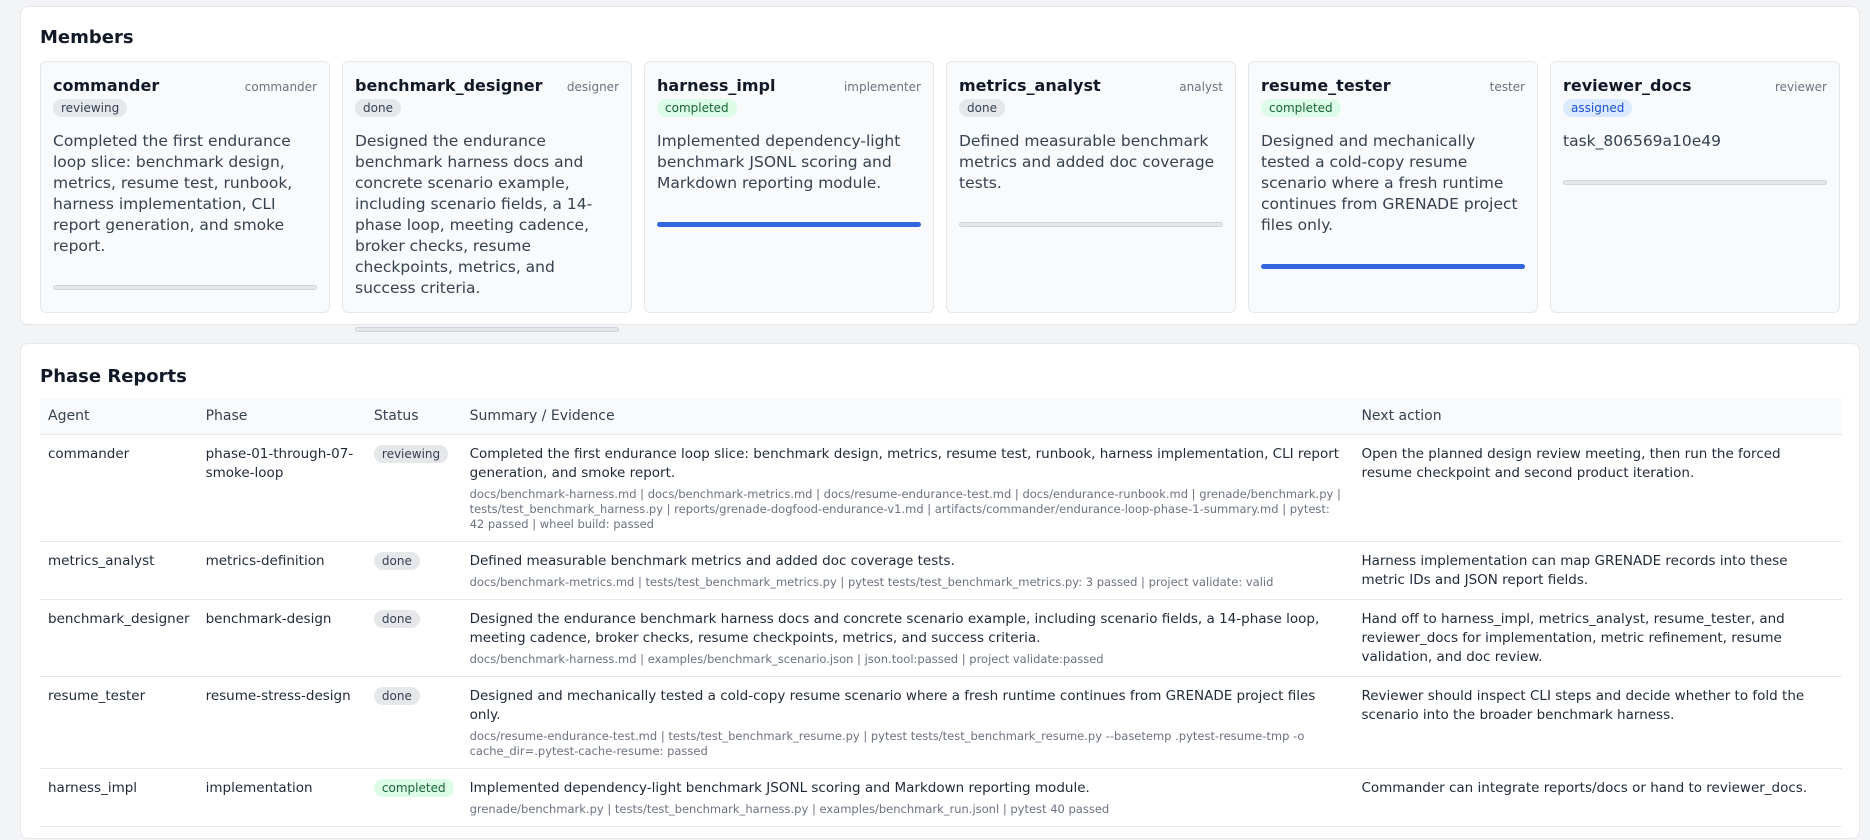 Image resolution: width=1870 pixels, height=840 pixels. What do you see at coordinates (87, 37) in the screenshot?
I see `members-title: Members` at bounding box center [87, 37].